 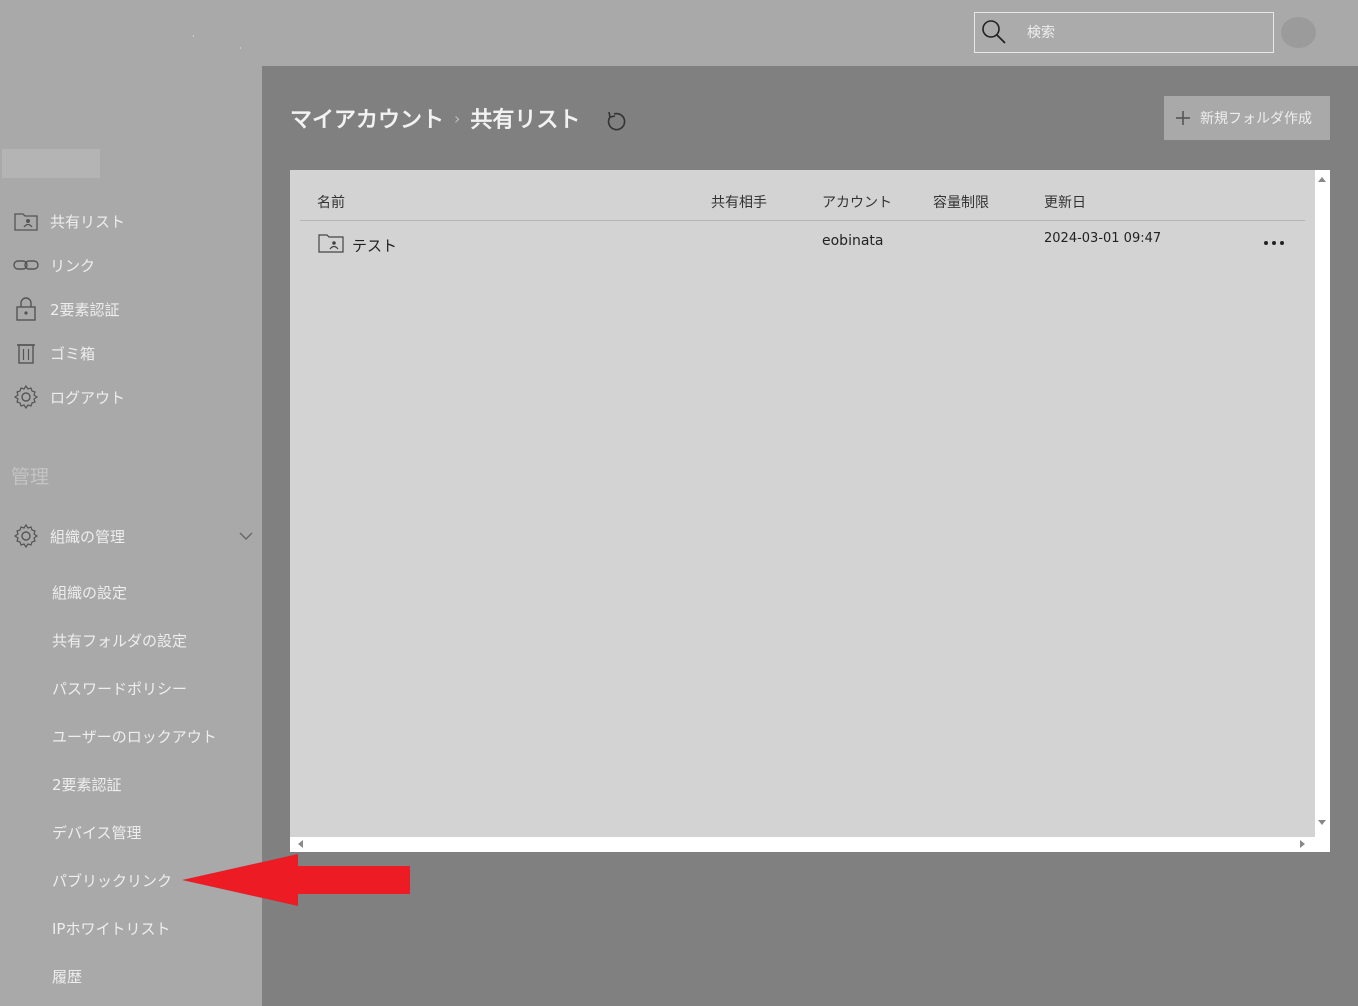 What do you see at coordinates (802, 200) in the screenshot?
I see `table-header: 名前 共有相手 アカウント 容量制限 更新日` at bounding box center [802, 200].